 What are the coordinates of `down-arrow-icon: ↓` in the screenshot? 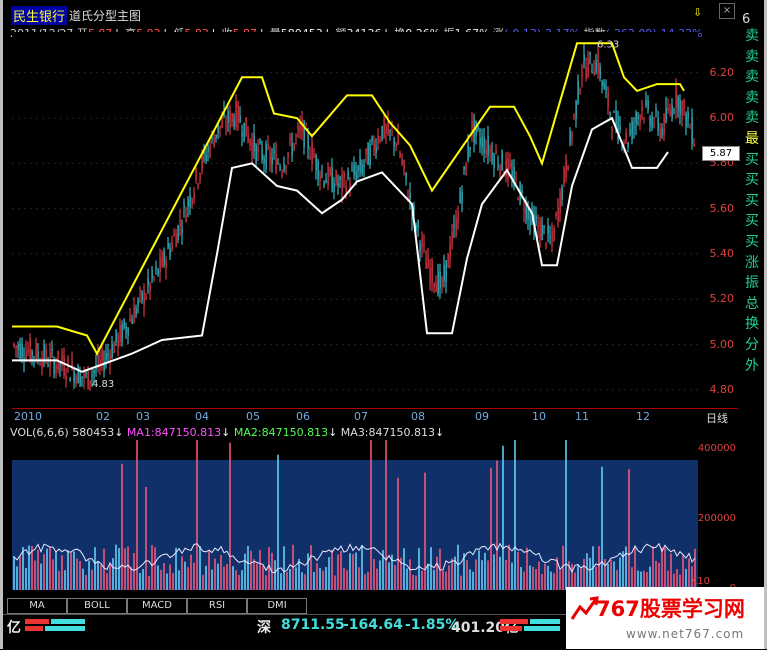 It's located at (119, 432).